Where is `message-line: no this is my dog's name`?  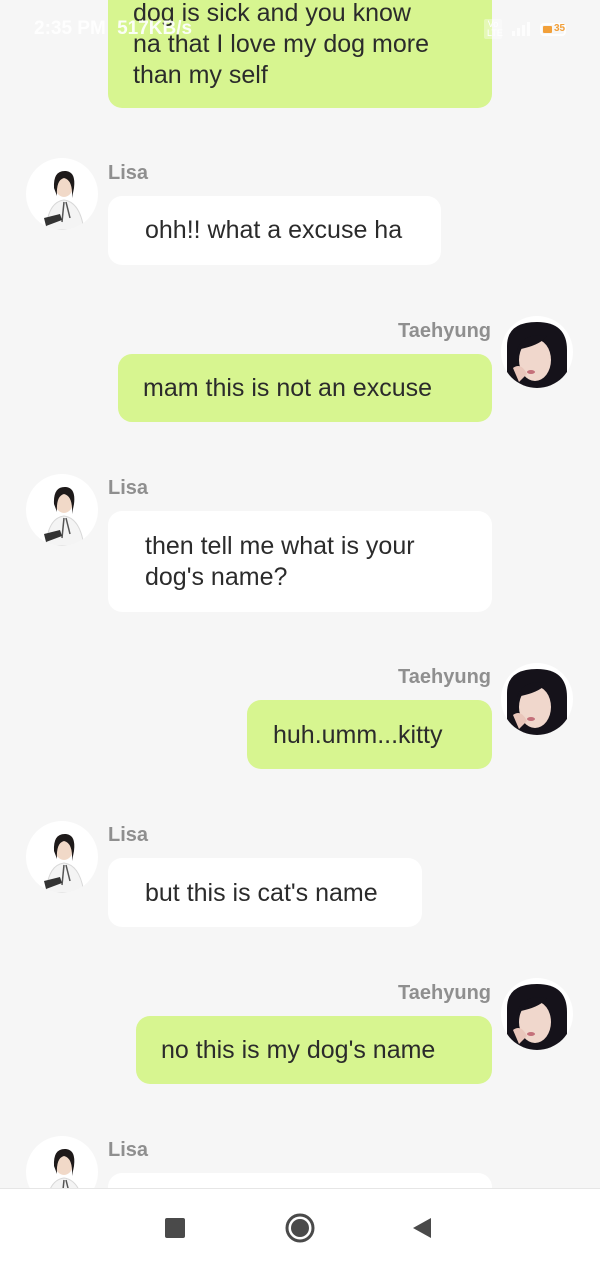 message-line: no this is my dog's name is located at coordinates (298, 1050).